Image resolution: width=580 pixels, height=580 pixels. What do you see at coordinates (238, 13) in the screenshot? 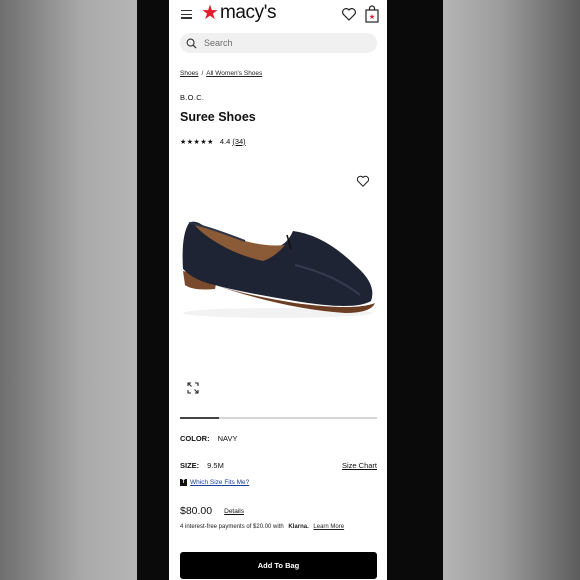
I see `macys-logo: ★ macy's` at bounding box center [238, 13].